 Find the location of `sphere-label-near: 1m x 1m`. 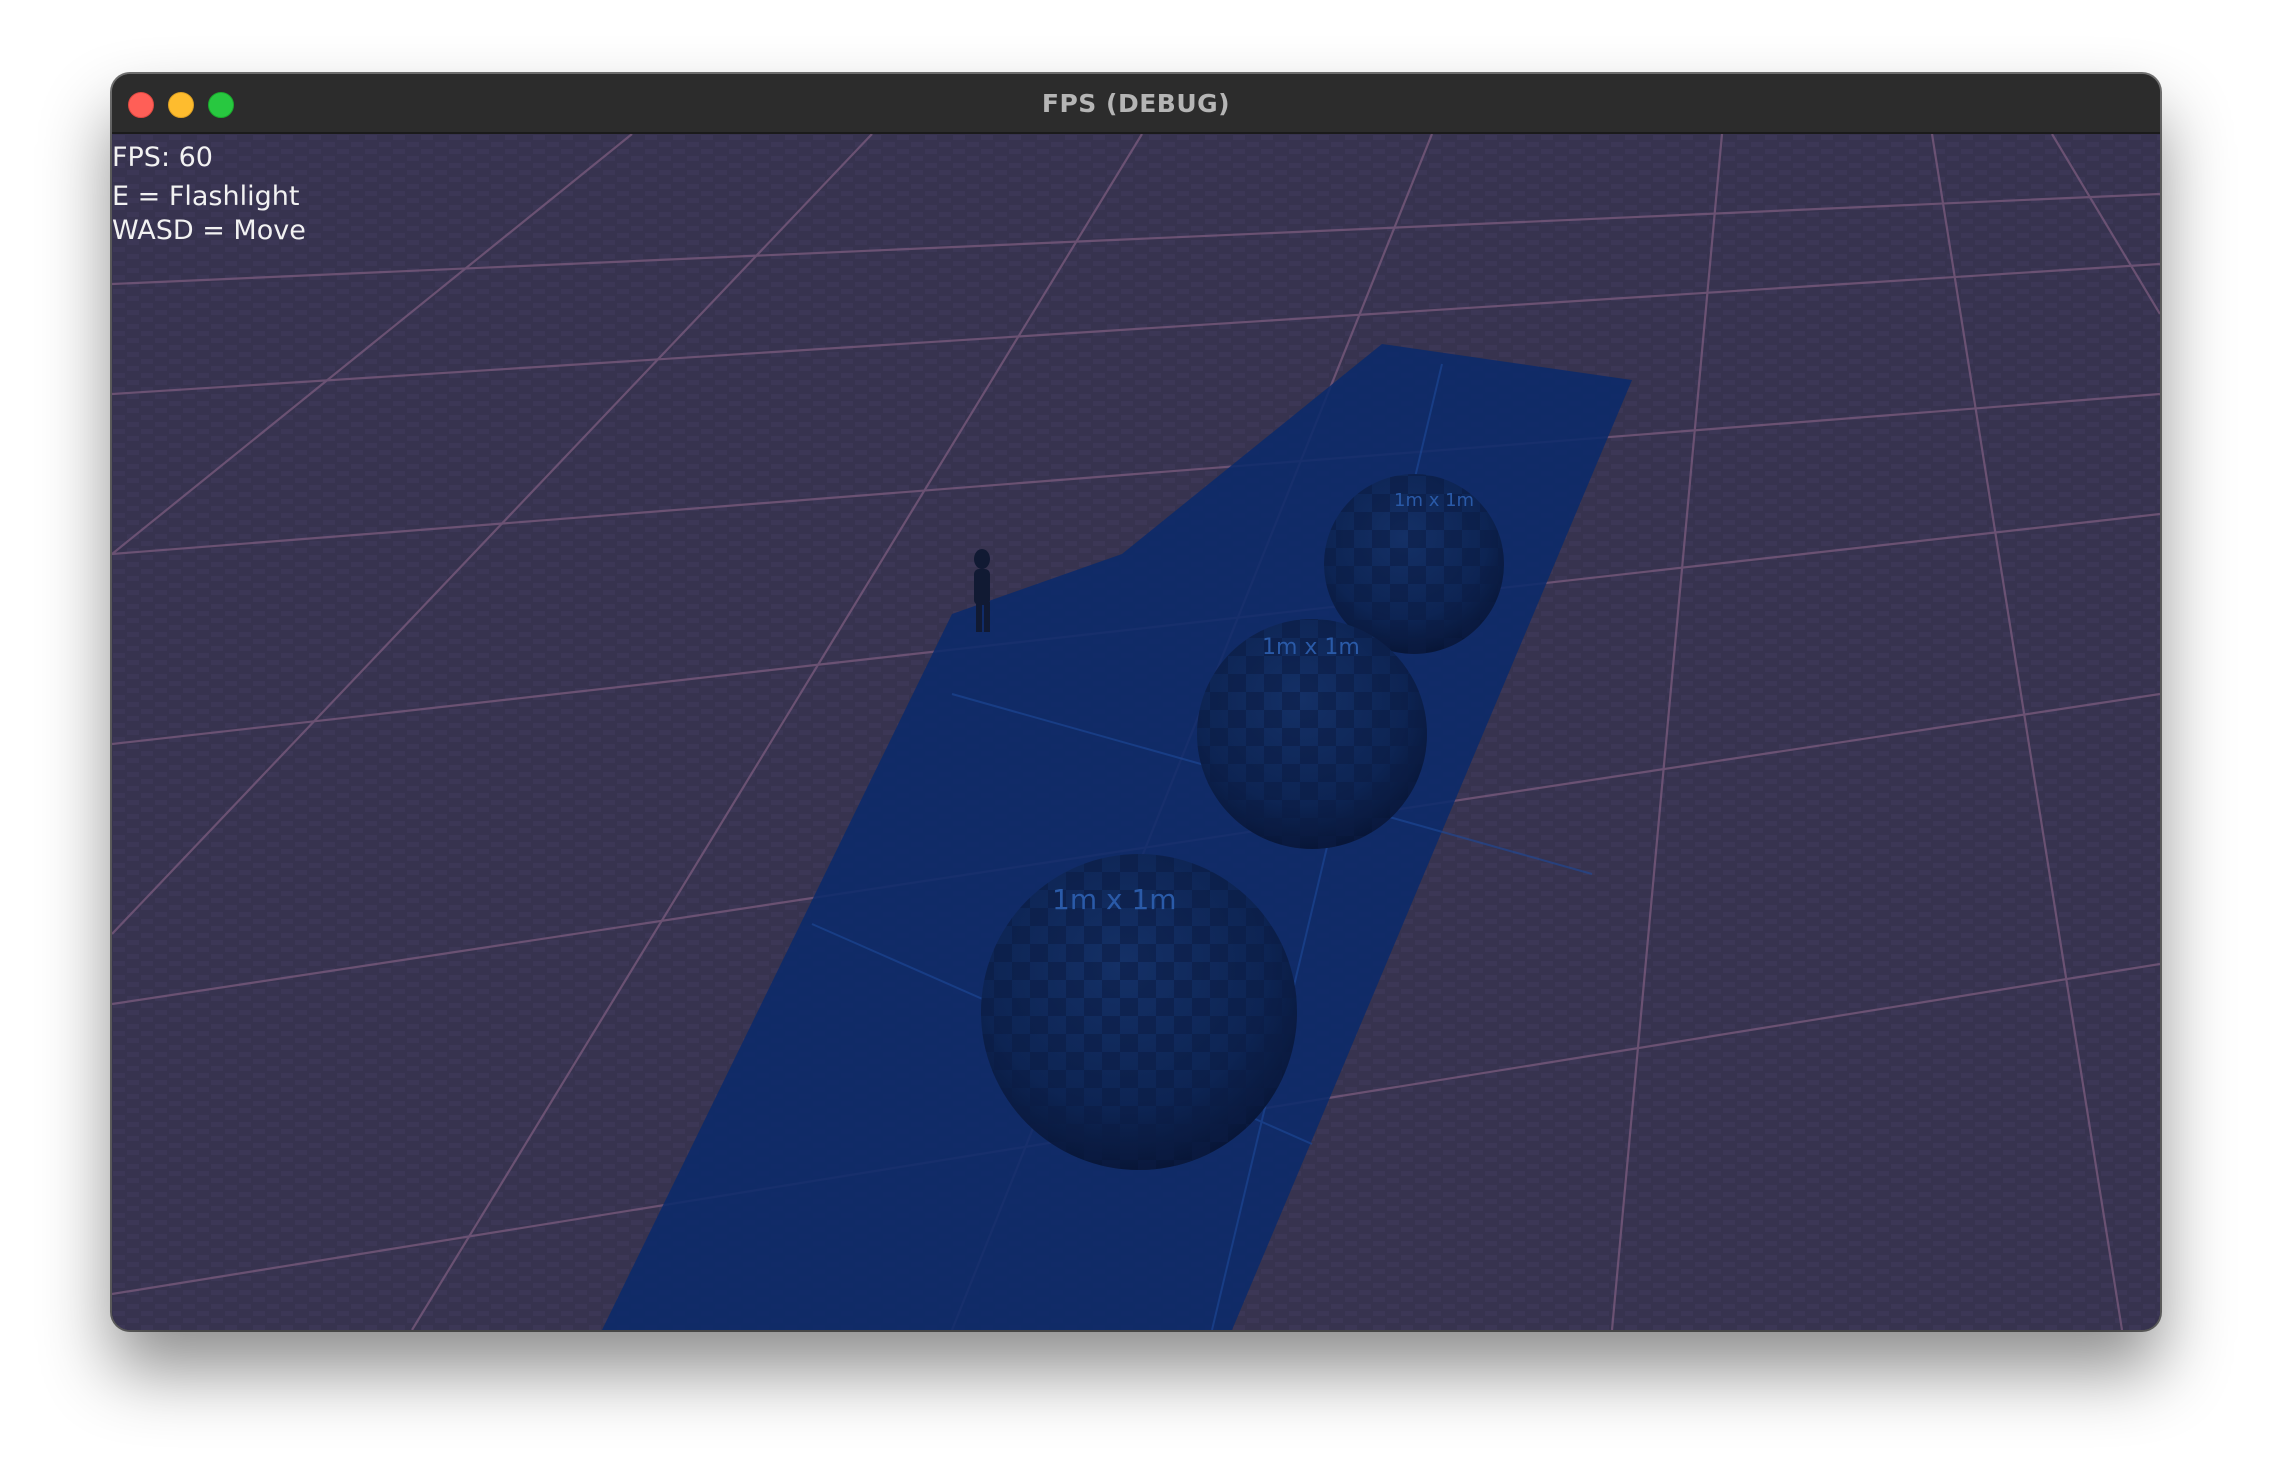

sphere-label-near: 1m x 1m is located at coordinates (1114, 899).